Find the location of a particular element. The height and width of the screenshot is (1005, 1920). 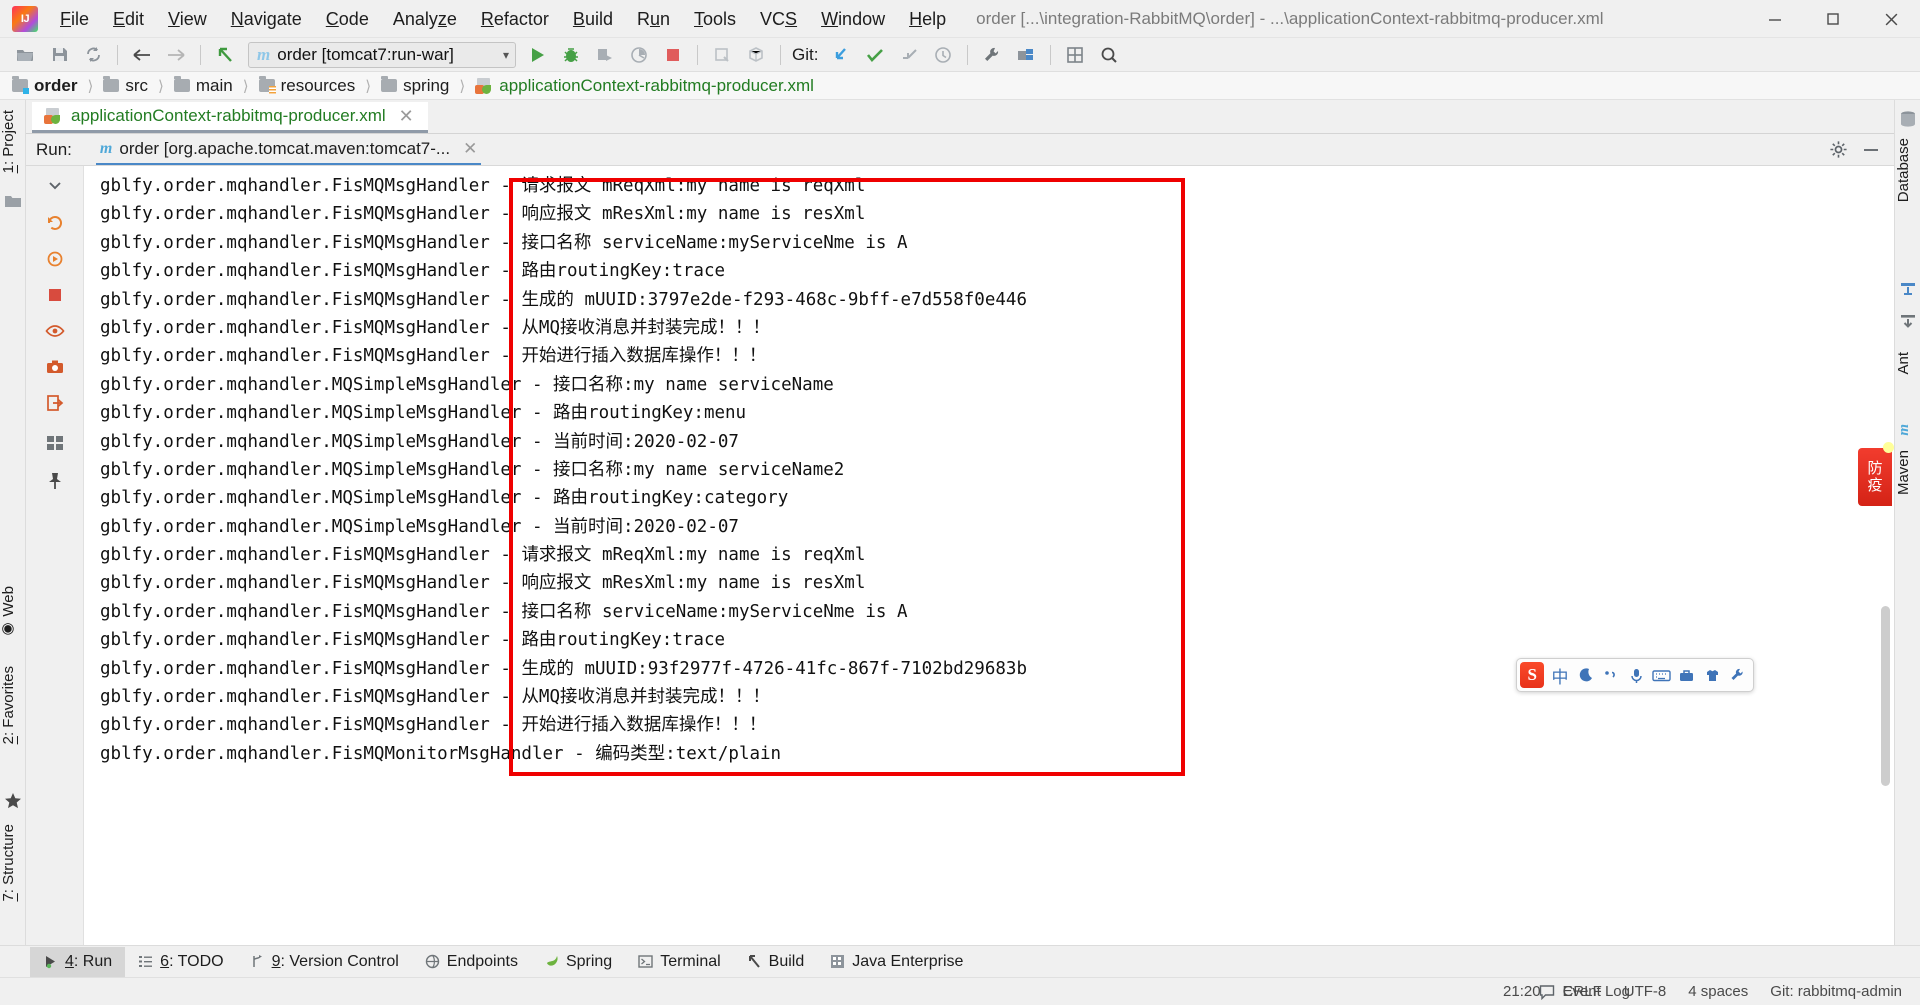

floating-epidemic-badge: 防 疫 is located at coordinates (1876, 474).